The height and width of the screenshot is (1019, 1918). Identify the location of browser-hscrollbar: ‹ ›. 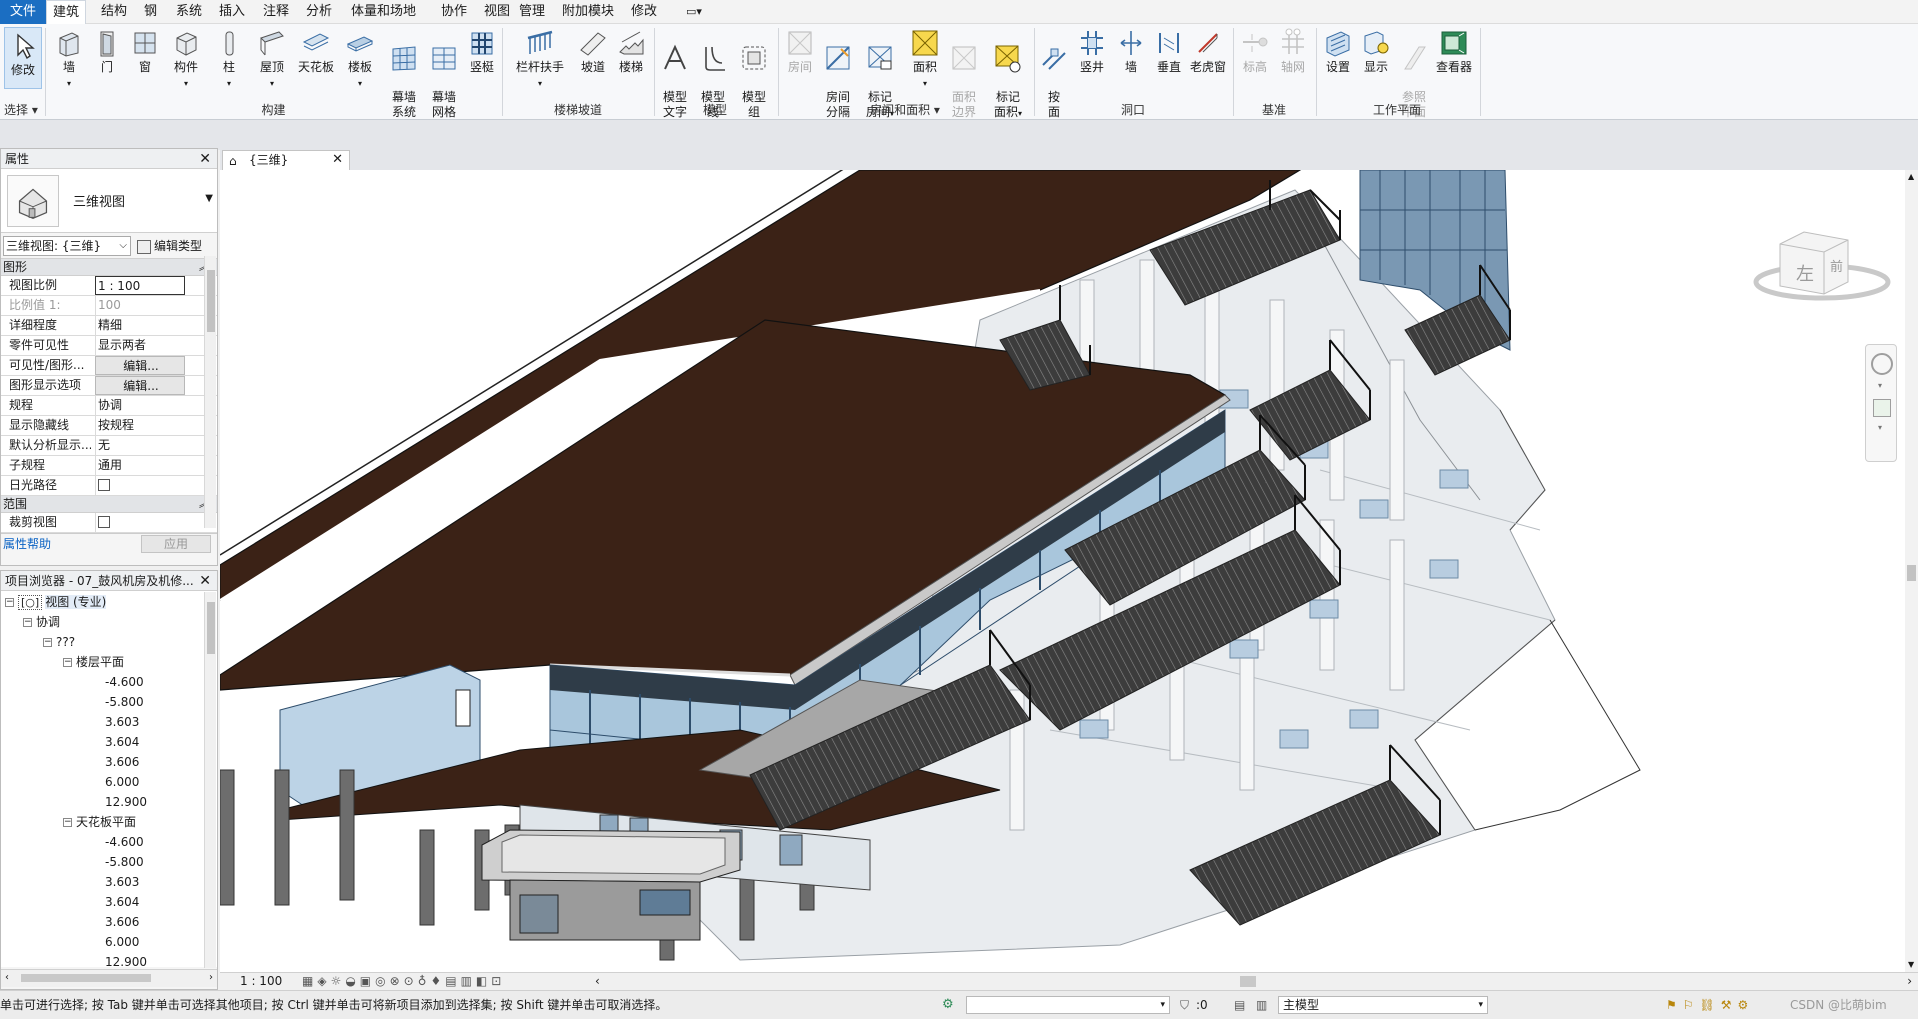
(109, 978).